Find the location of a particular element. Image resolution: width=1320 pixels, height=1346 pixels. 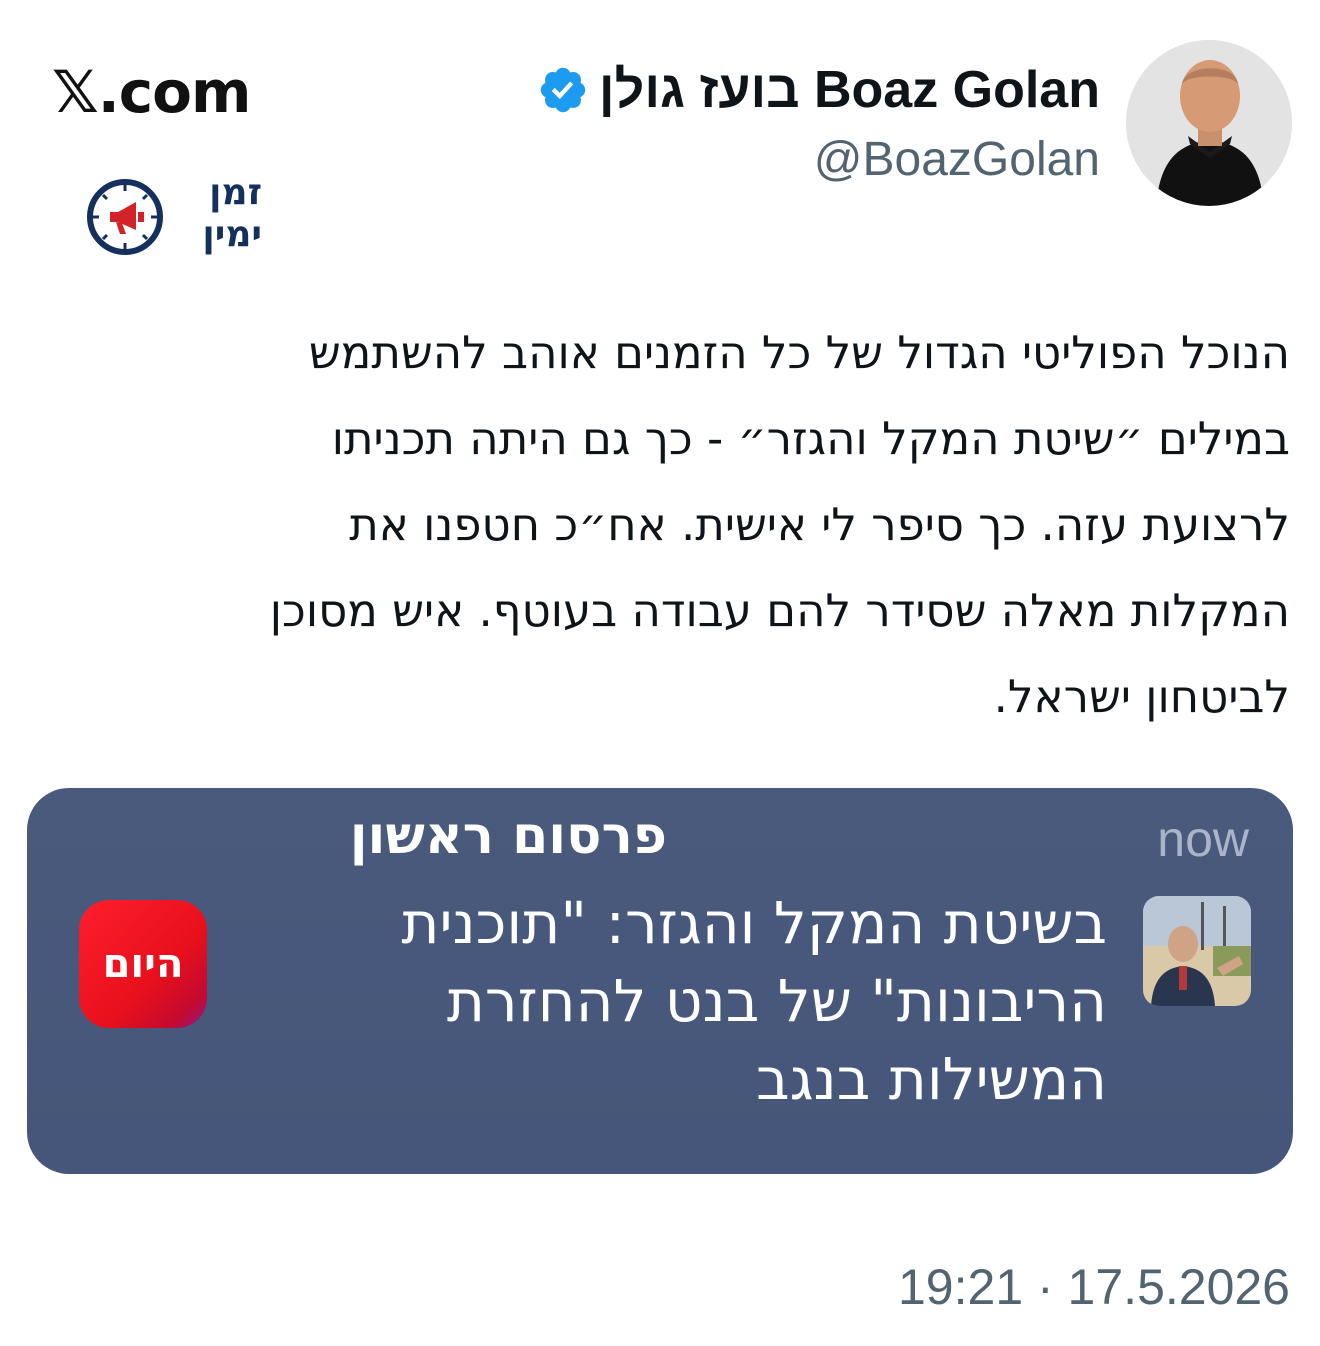

notification-body-line: בשיטת המקל והגזר: "תוכנית is located at coordinates (754, 923).